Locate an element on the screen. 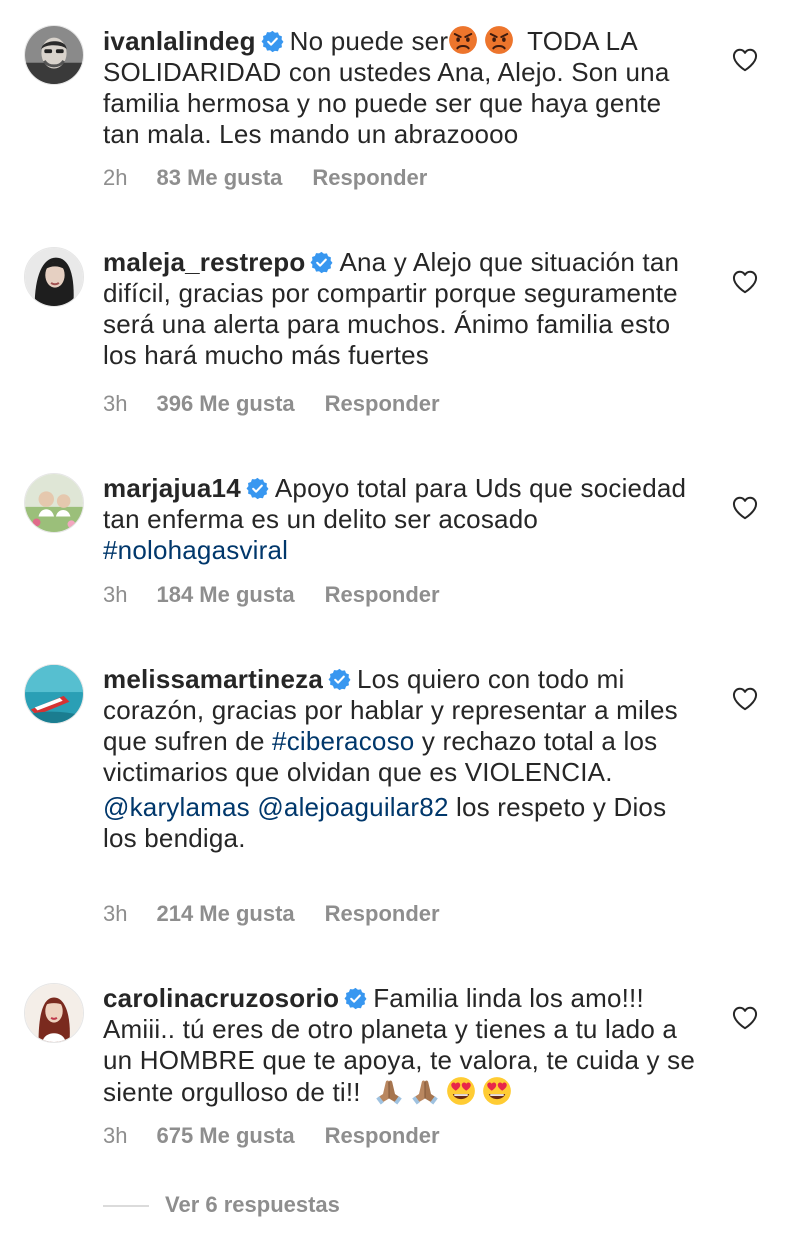  hashtag-link: #ciberacoso is located at coordinates (343, 741).